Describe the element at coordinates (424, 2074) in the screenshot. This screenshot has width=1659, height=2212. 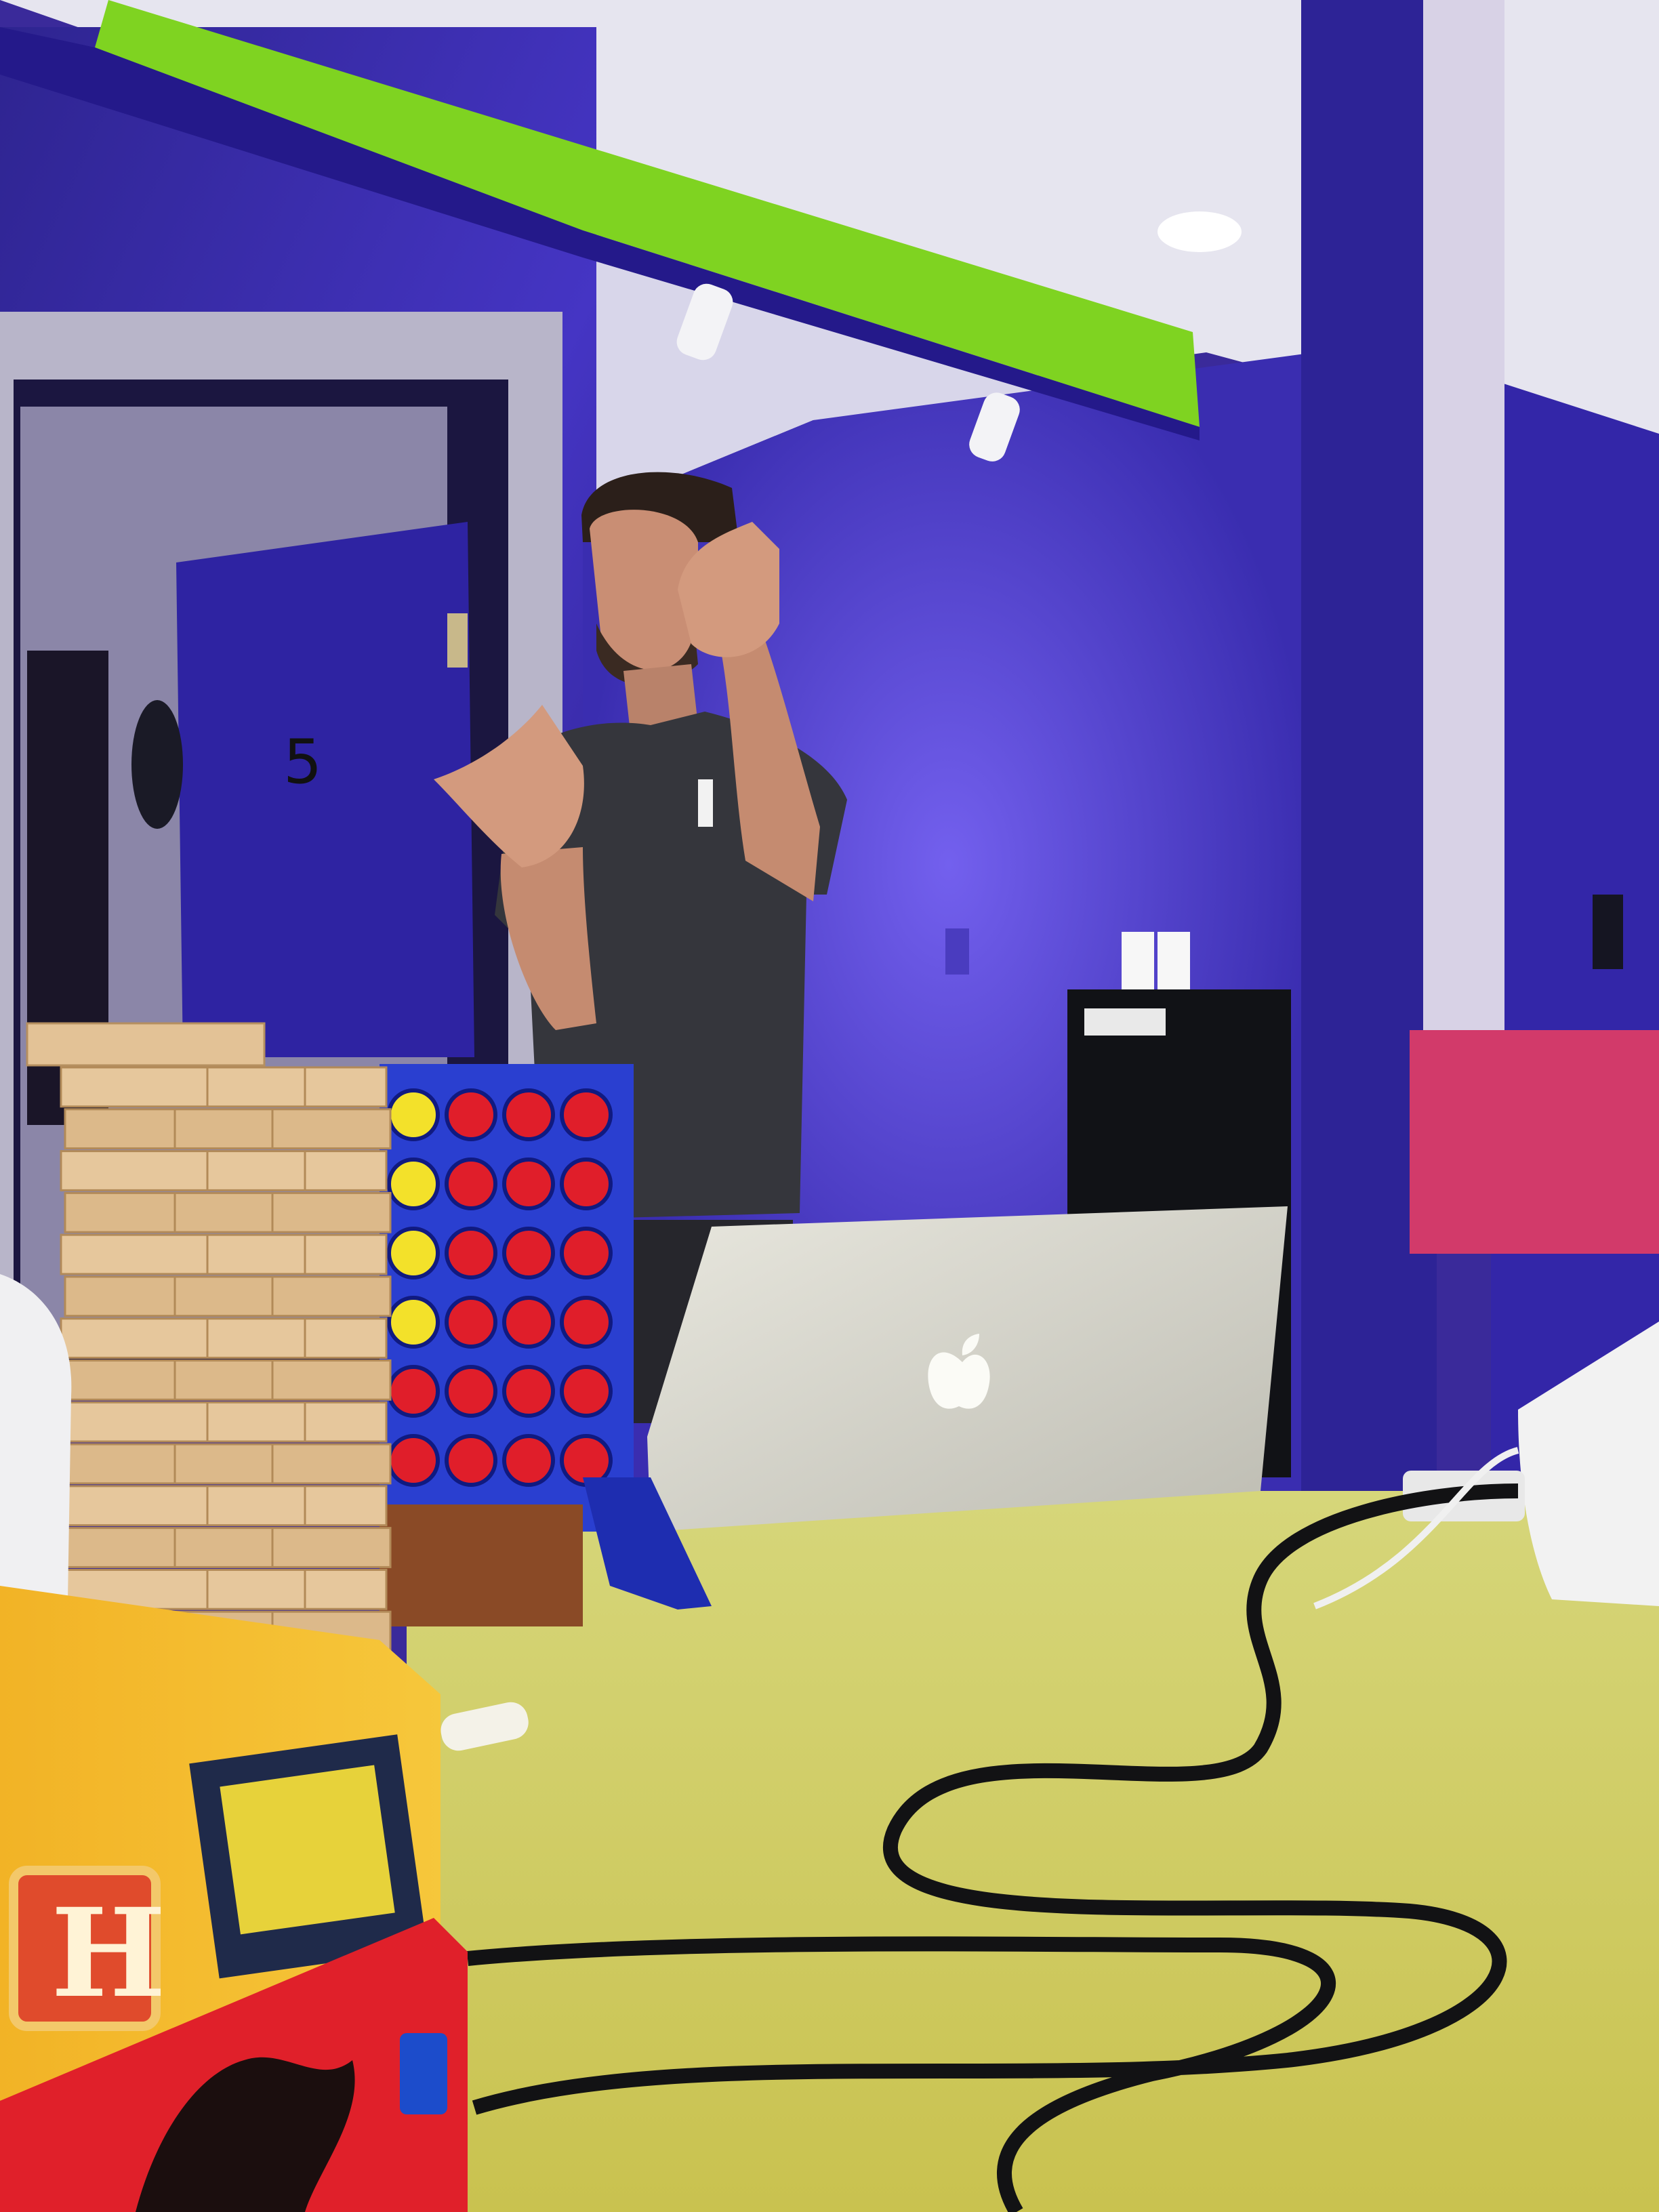
I see `hasbro-logo` at that location.